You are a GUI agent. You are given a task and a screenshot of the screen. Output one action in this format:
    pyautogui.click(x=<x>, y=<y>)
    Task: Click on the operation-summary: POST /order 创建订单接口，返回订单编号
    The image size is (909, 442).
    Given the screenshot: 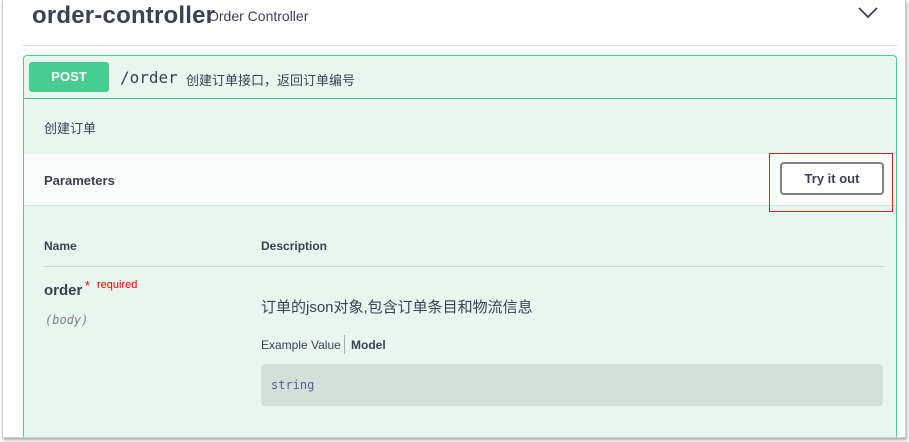 What is the action you would take?
    pyautogui.click(x=460, y=77)
    